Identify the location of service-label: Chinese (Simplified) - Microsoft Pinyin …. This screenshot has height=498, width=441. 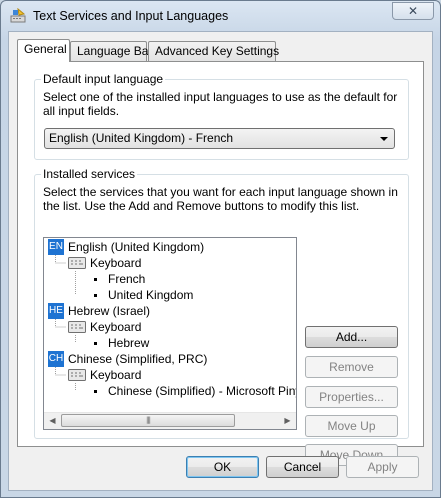
(202, 391).